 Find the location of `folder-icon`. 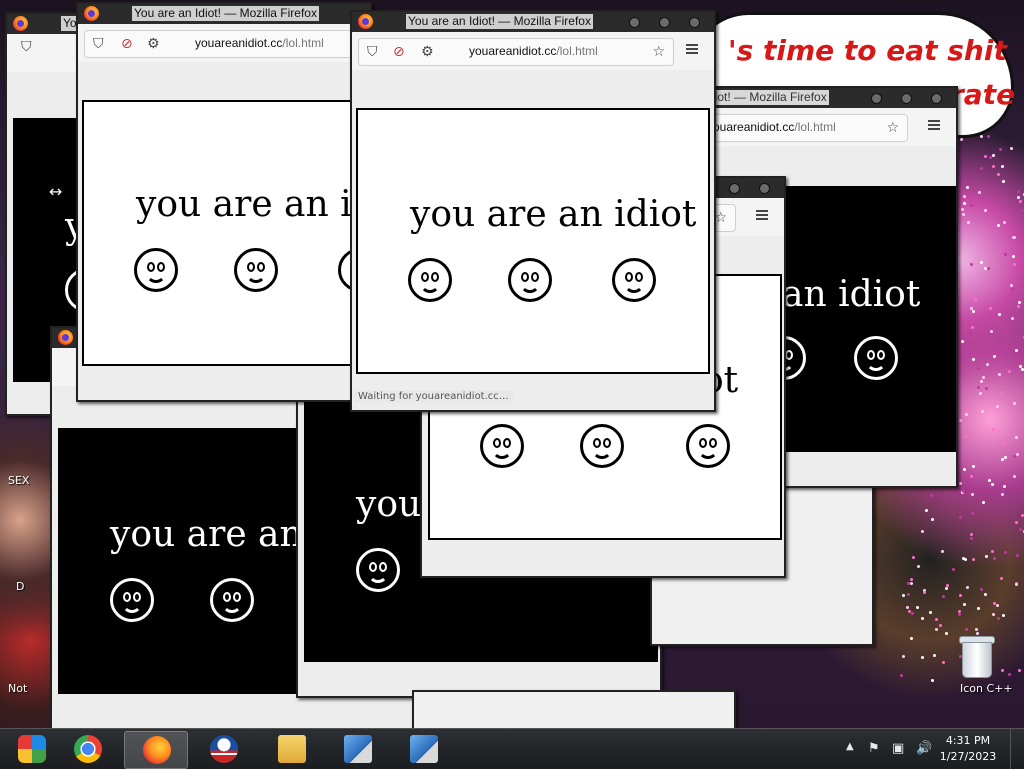

folder-icon is located at coordinates (292, 749).